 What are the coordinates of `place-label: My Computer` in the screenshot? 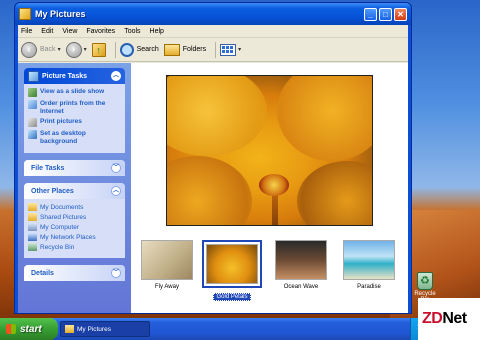 It's located at (60, 227).